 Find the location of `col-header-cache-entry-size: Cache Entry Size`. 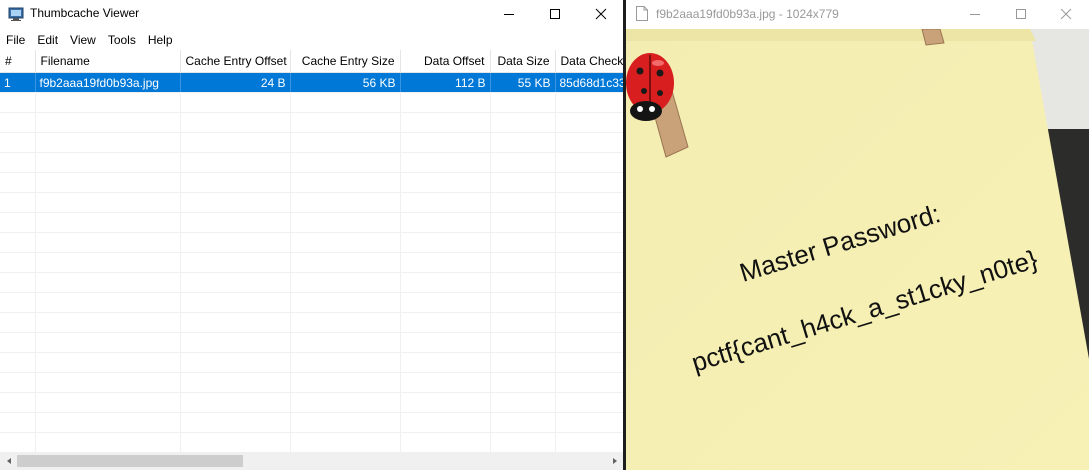

col-header-cache-entry-size: Cache Entry Size is located at coordinates (345, 61).